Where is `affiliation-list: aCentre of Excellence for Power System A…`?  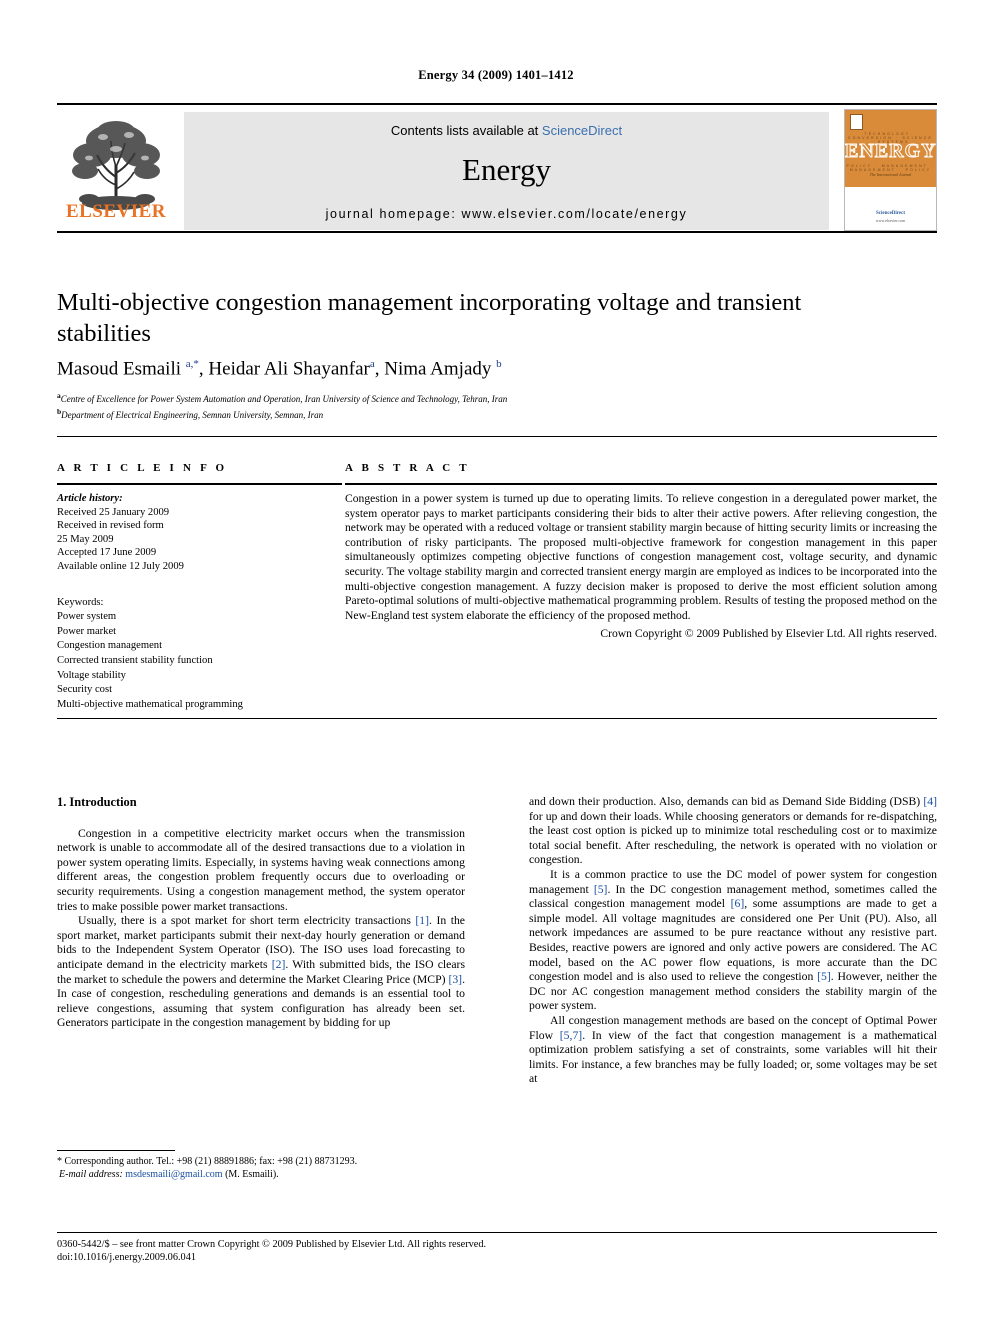
affiliation-list: aCentre of Excellence for Power System A… is located at coordinates (467, 405).